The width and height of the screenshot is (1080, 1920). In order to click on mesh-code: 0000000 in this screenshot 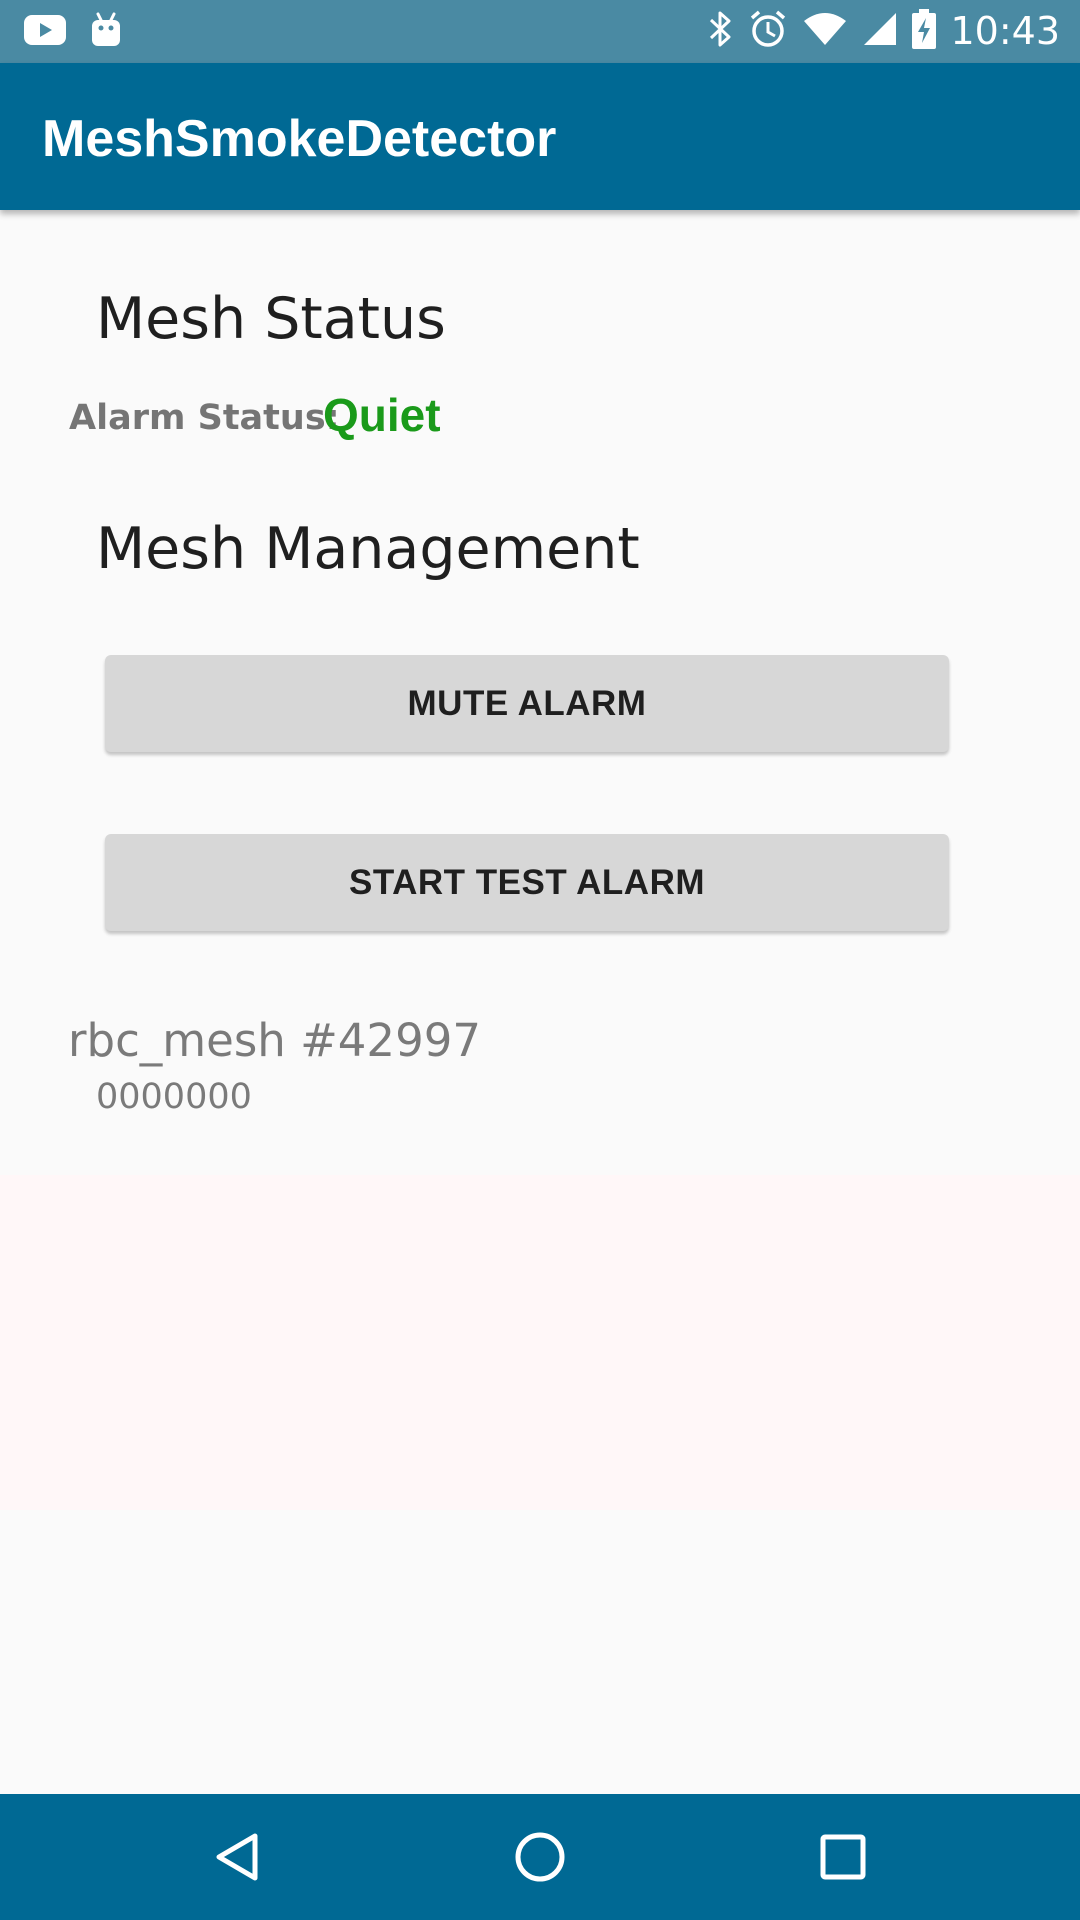, I will do `click(174, 1097)`.